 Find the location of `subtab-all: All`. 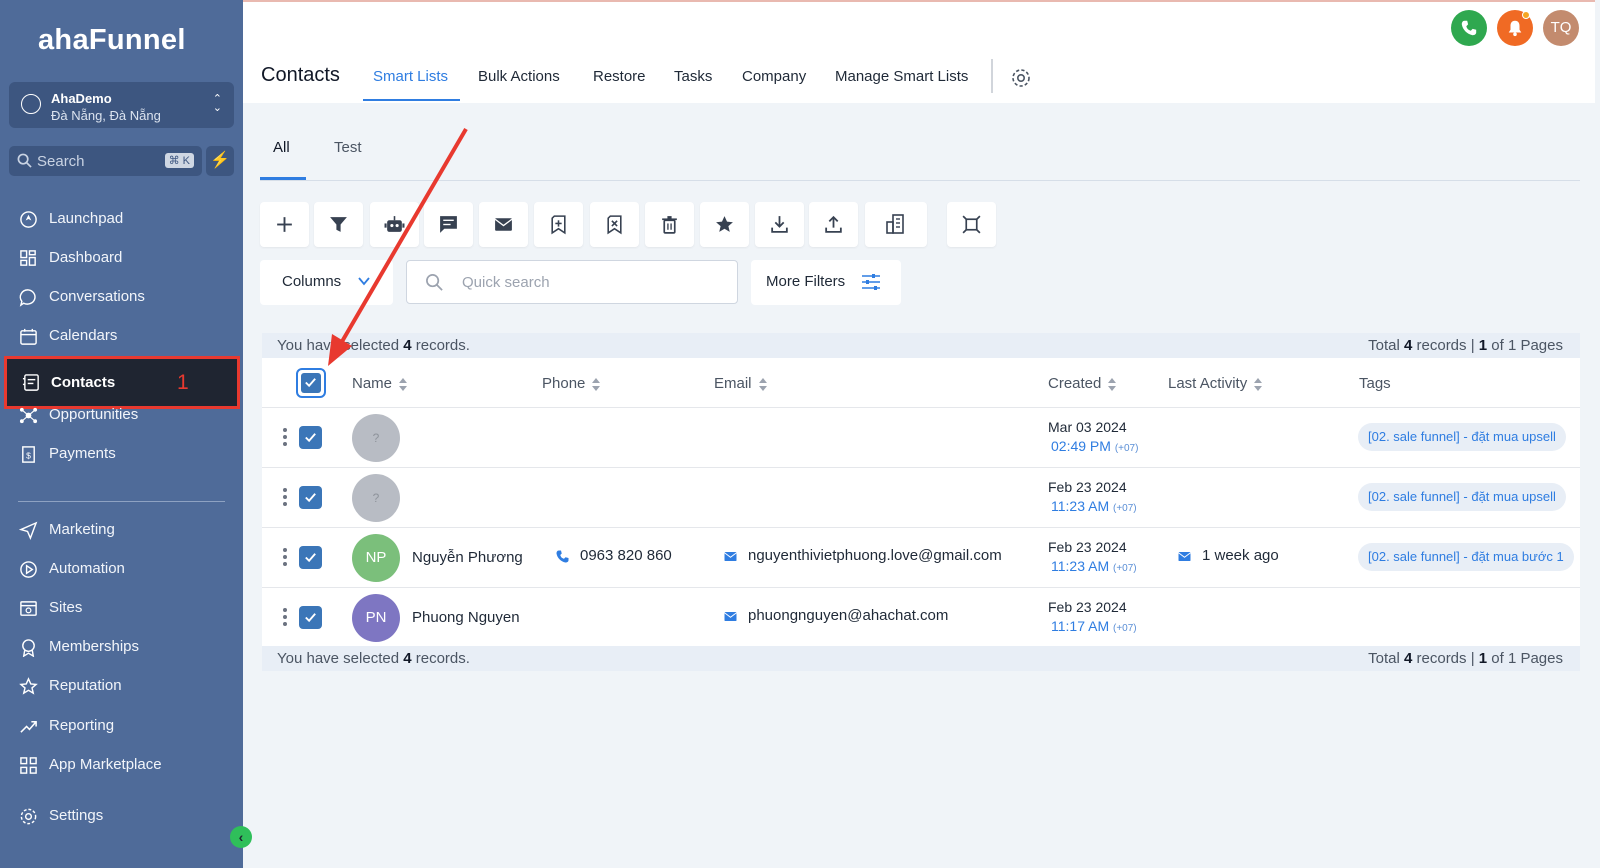

subtab-all: All is located at coordinates (281, 147).